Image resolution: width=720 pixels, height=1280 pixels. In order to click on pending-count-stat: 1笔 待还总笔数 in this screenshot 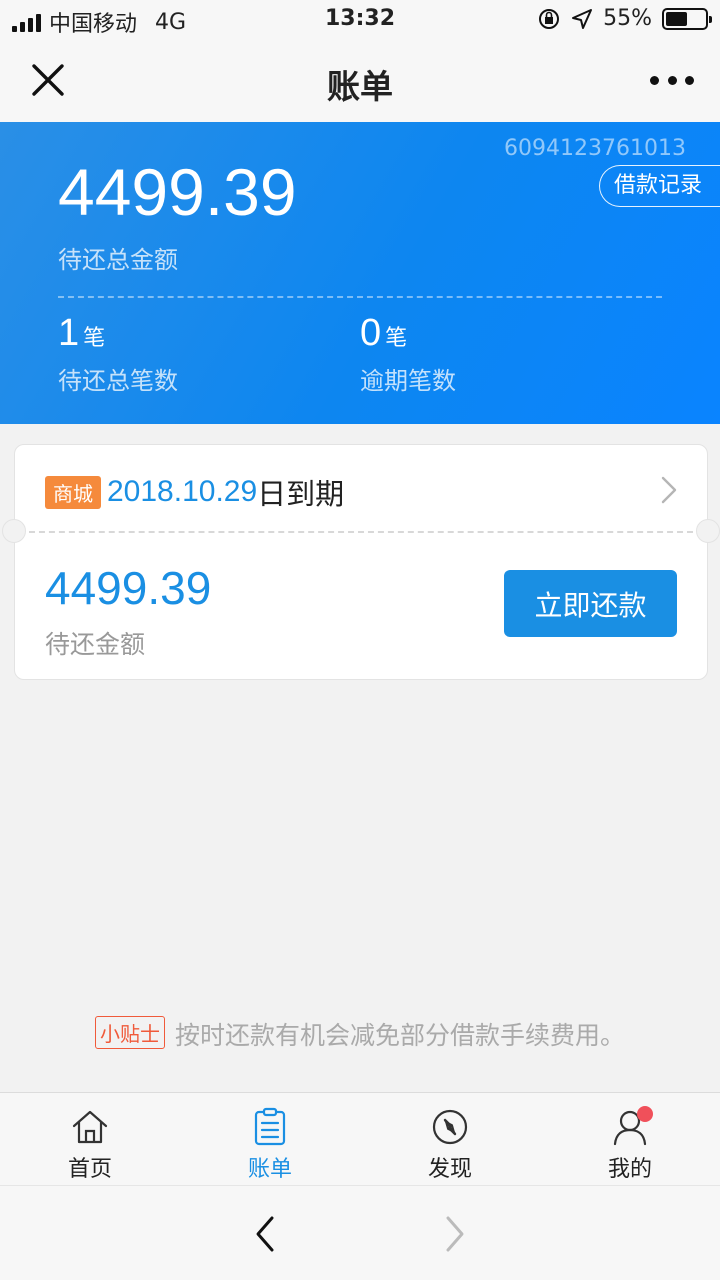, I will do `click(118, 354)`.